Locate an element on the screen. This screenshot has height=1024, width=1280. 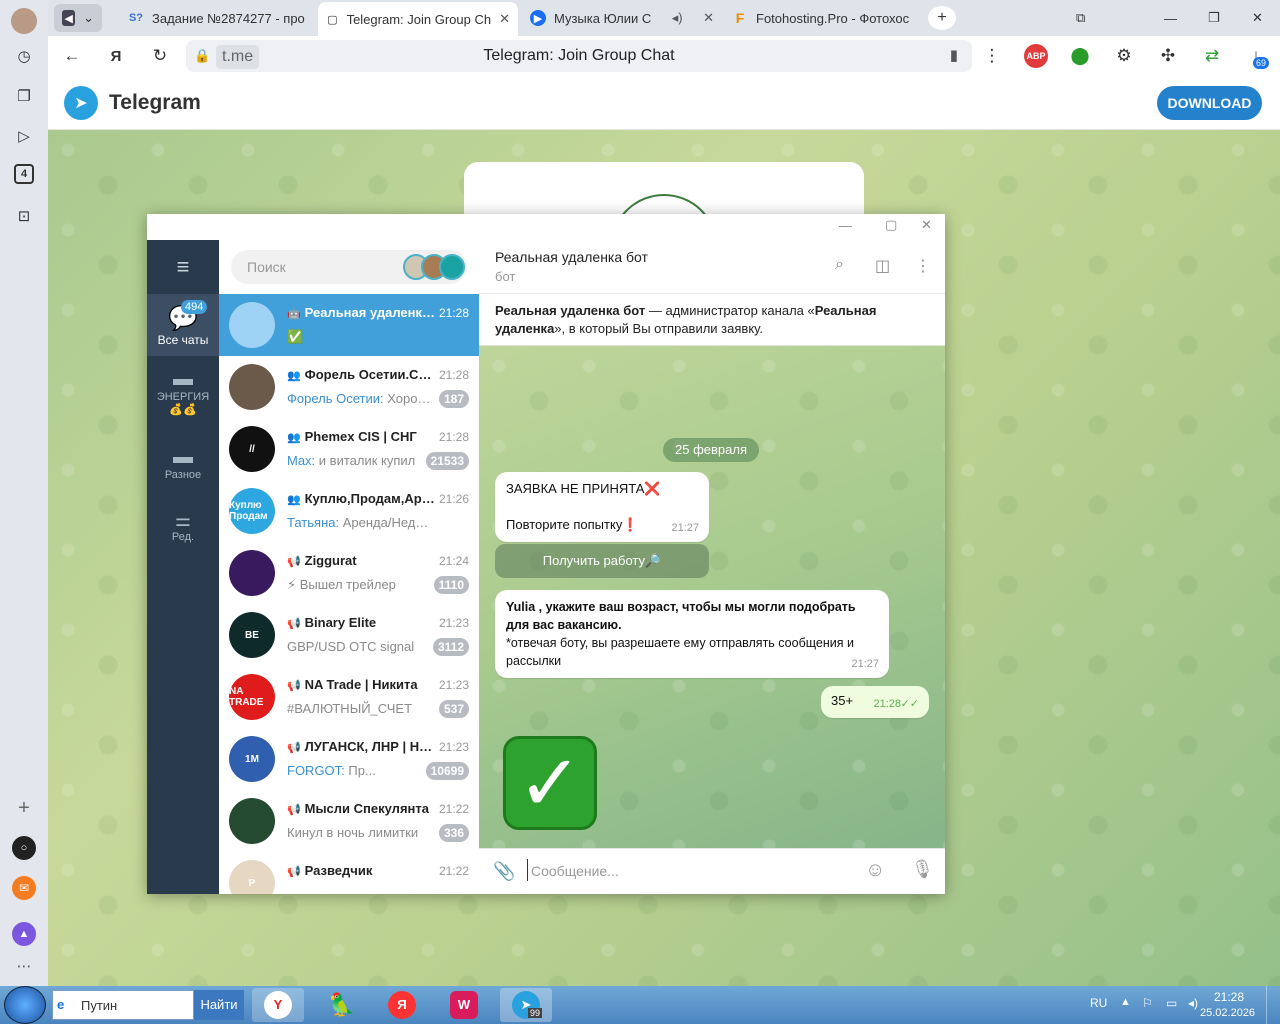
mail-icon: ✉ is located at coordinates (24, 888).